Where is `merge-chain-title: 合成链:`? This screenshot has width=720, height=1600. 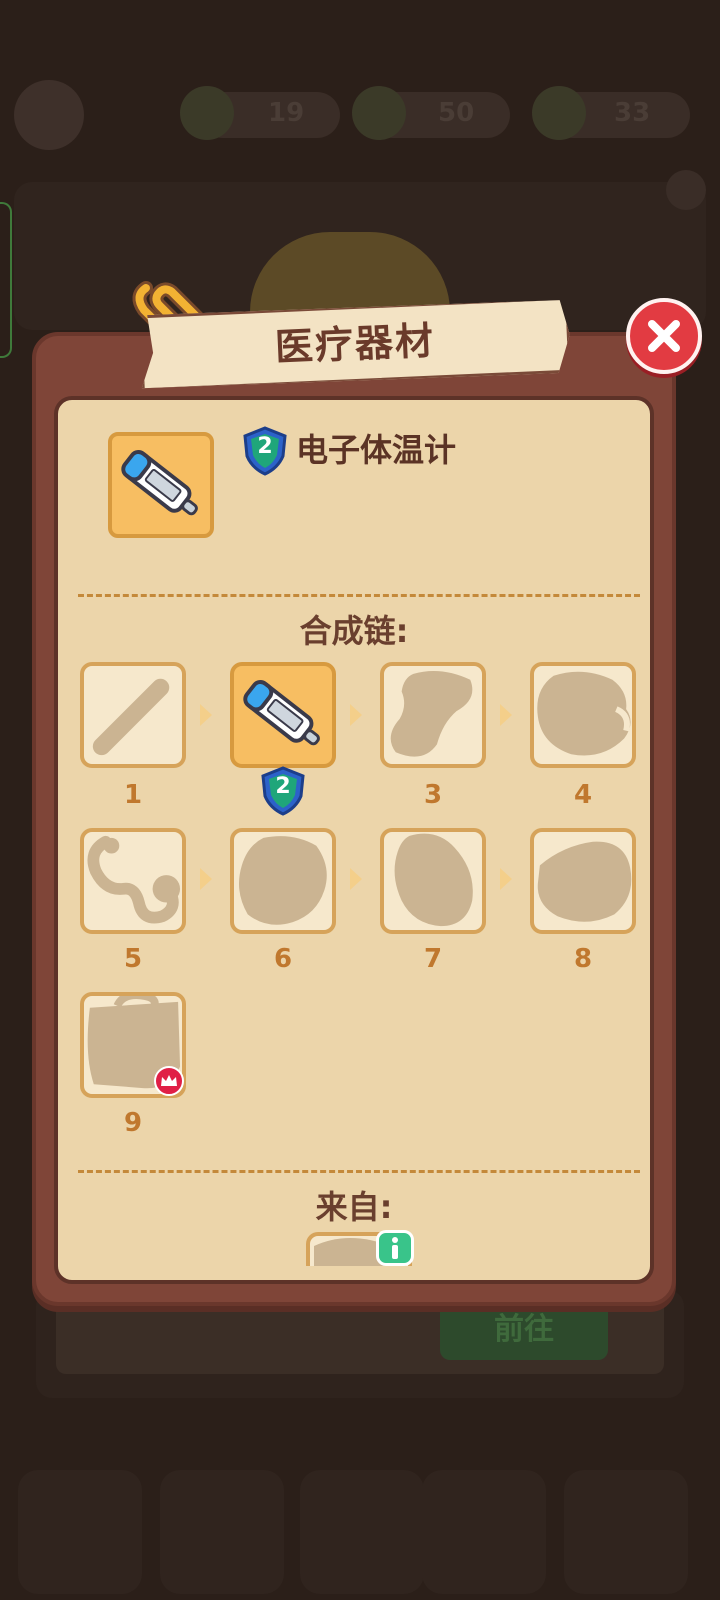
merge-chain-title: 合成链: is located at coordinates (354, 631).